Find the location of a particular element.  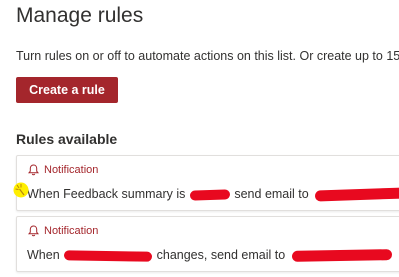

rule-description: When Feedback summary is send email to is located at coordinates (213, 194).